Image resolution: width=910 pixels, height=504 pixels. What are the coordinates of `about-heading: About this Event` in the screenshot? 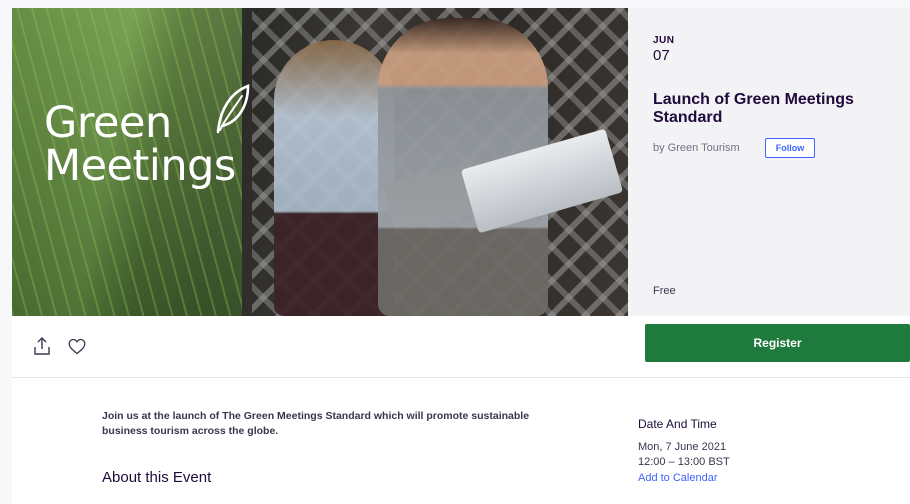 It's located at (157, 477).